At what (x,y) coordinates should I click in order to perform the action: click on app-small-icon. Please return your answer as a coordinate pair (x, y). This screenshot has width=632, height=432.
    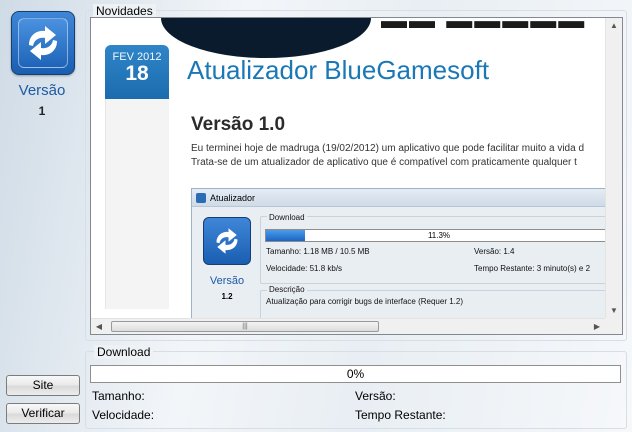
    Looking at the image, I should click on (201, 198).